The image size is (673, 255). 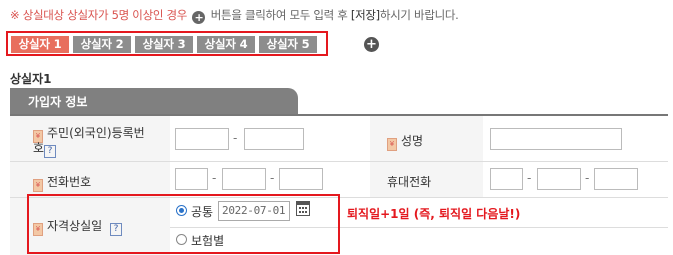 What do you see at coordinates (371, 44) in the screenshot?
I see `add-loser-button: +` at bounding box center [371, 44].